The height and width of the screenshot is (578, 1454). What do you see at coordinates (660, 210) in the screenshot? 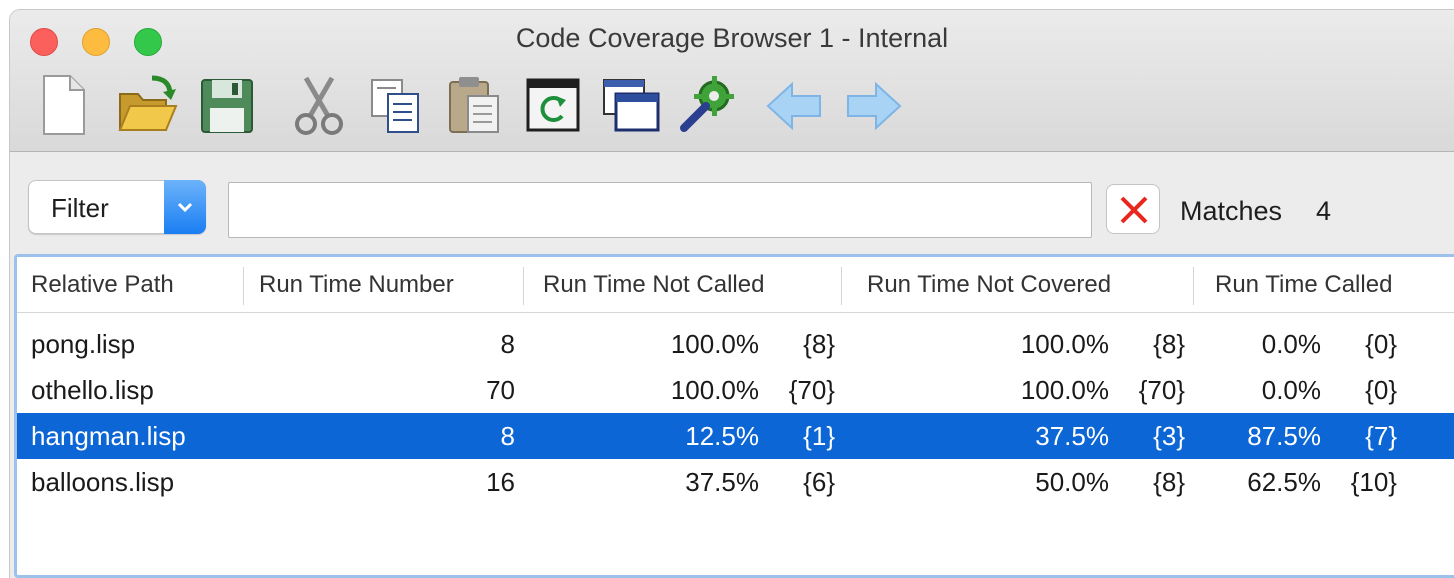
I see `filter-input` at bounding box center [660, 210].